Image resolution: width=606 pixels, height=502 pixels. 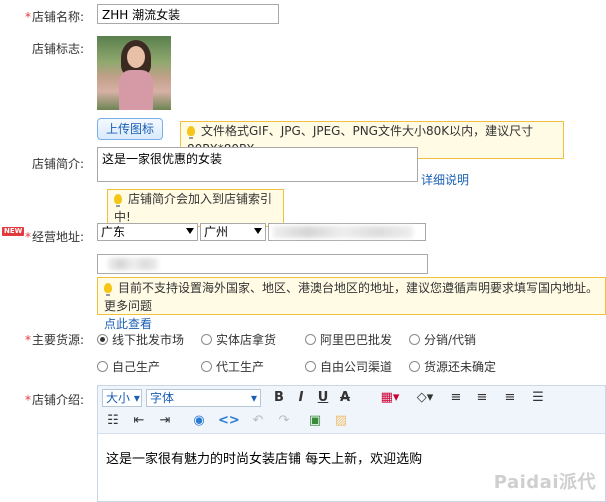 What do you see at coordinates (452, 366) in the screenshot?
I see `supply-option-undetermined: 货源还未确定` at bounding box center [452, 366].